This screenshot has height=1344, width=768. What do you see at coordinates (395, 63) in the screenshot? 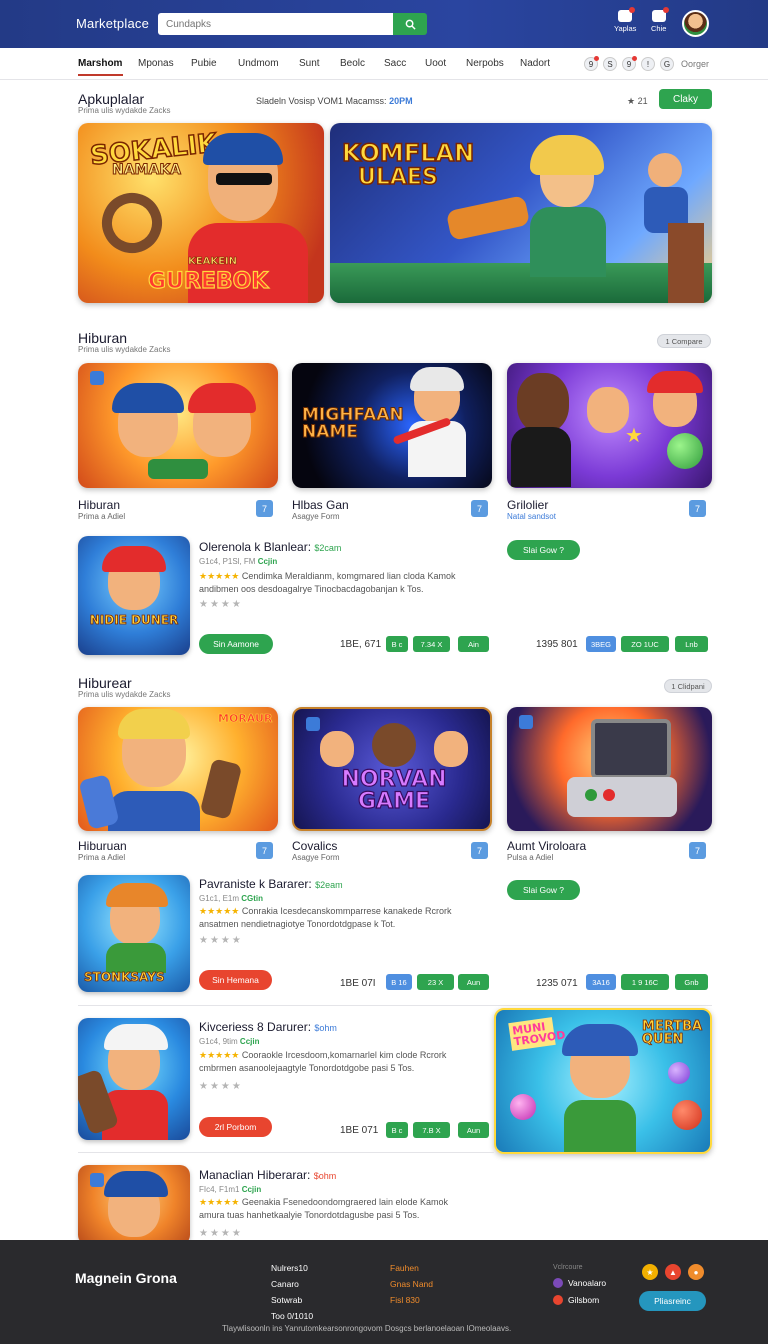
I see `nav-item-sacc: Sacc` at bounding box center [395, 63].